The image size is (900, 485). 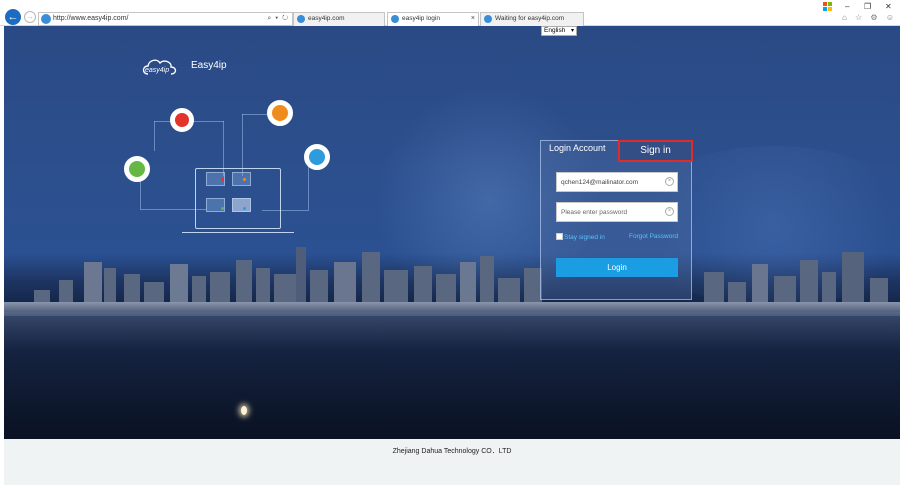 I want to click on back-button: ←, so click(x=13, y=17).